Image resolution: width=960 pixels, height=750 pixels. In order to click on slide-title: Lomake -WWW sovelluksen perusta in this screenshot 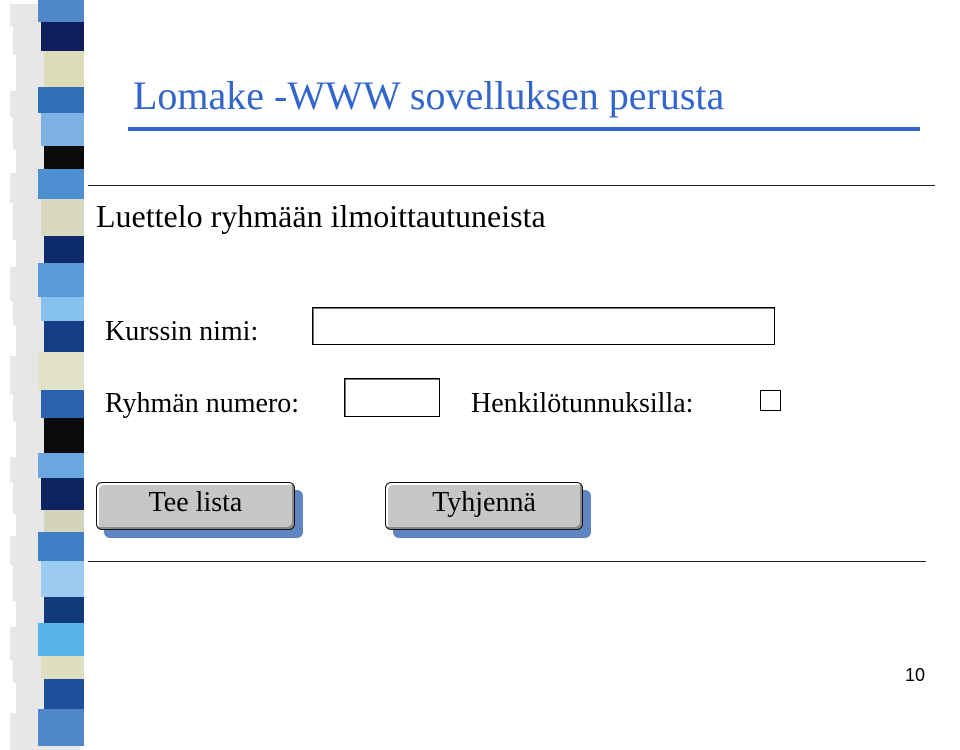, I will do `click(429, 95)`.